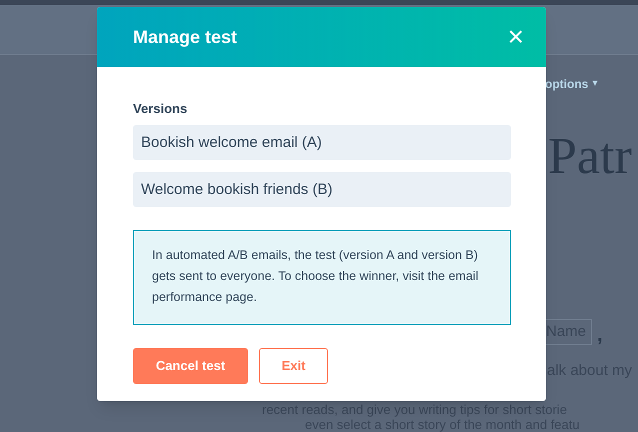  I want to click on modal-title: Manage test, so click(185, 37).